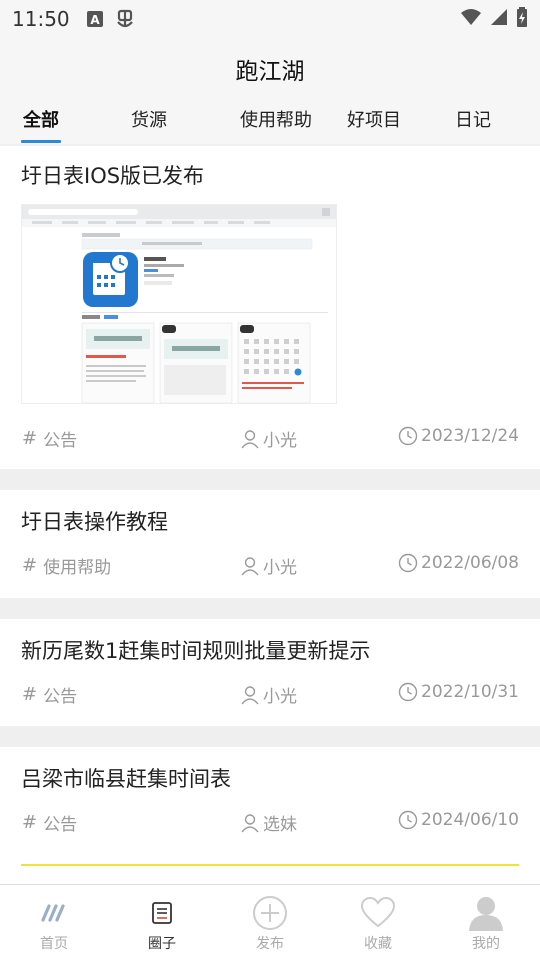  What do you see at coordinates (374, 119) in the screenshot?
I see `tab-good-projects: 好项目` at bounding box center [374, 119].